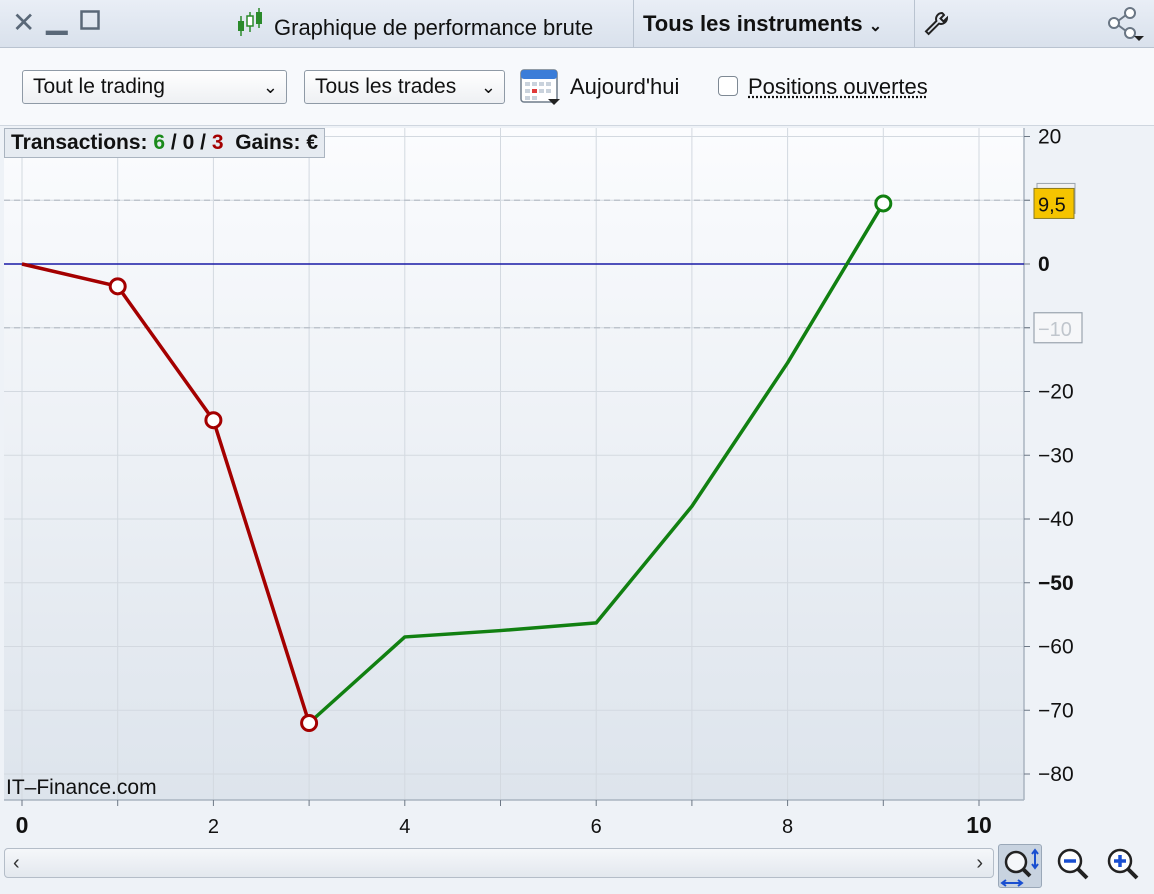 The width and height of the screenshot is (1154, 894). What do you see at coordinates (1128, 26) in the screenshot?
I see `share-icon` at bounding box center [1128, 26].